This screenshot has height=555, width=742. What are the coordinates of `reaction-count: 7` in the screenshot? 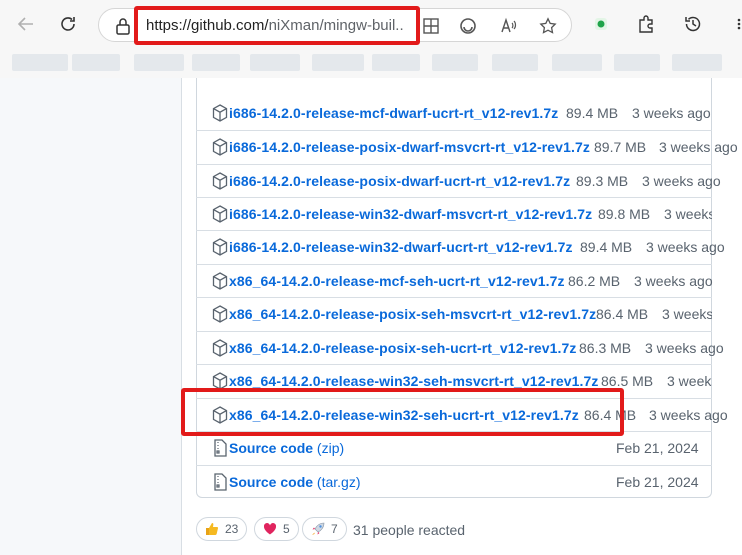 It's located at (334, 529).